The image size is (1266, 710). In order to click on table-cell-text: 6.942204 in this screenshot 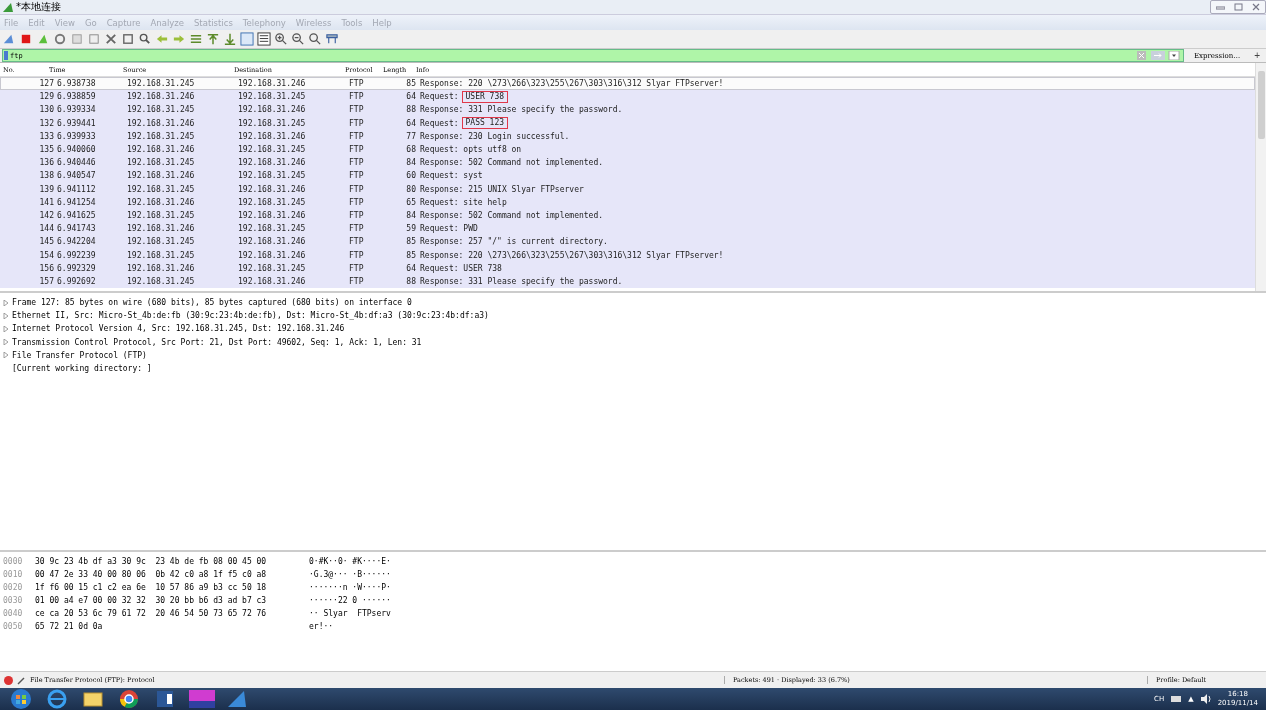, I will do `click(76, 242)`.